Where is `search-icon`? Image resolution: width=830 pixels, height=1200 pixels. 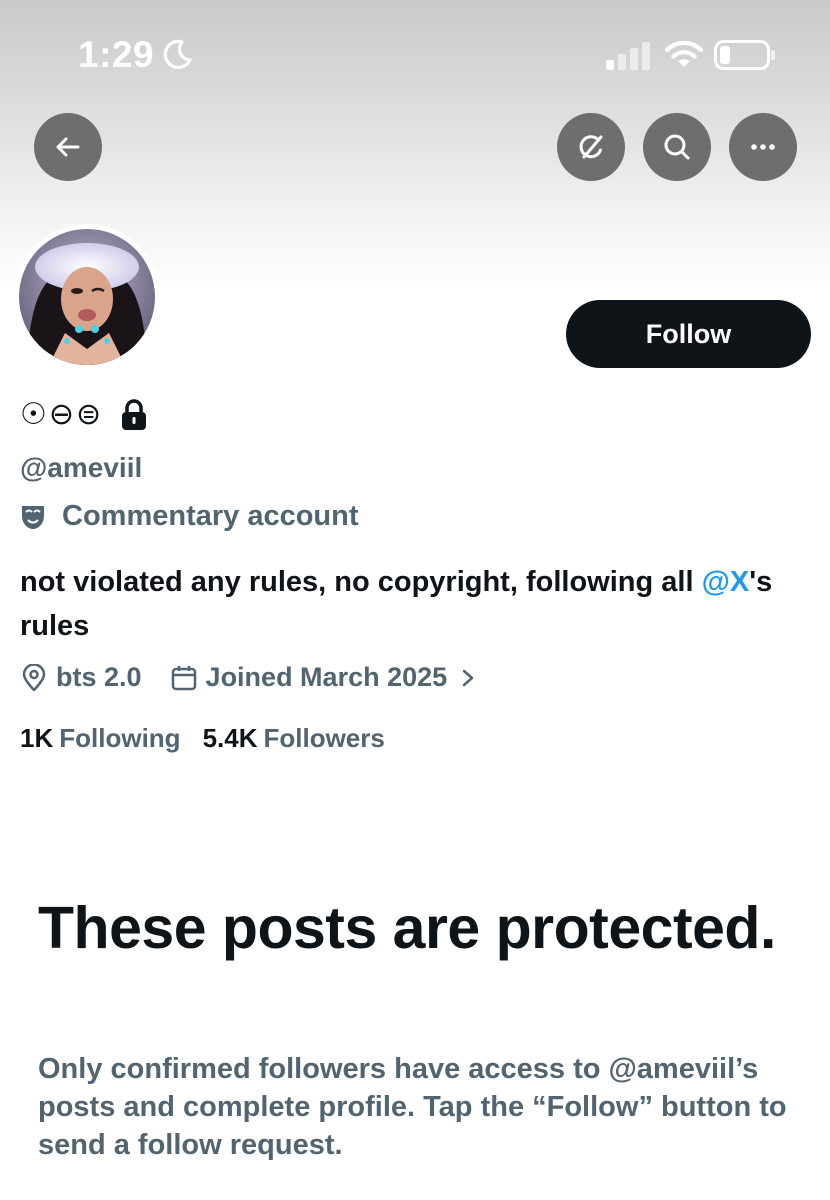
search-icon is located at coordinates (677, 147).